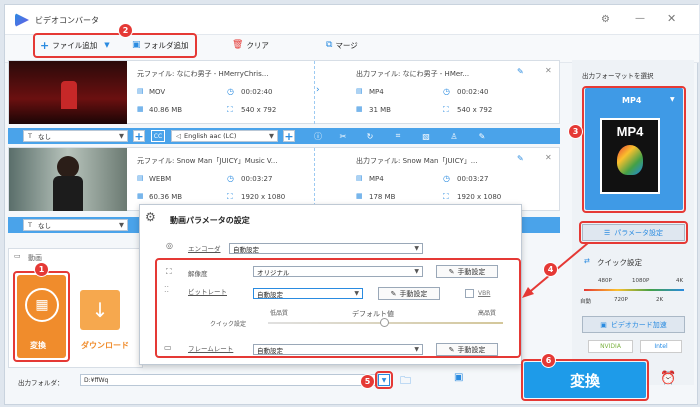 This screenshot has width=700, height=407. Describe the element at coordinates (634, 290) in the screenshot. I see `quick-slider-track` at that location.